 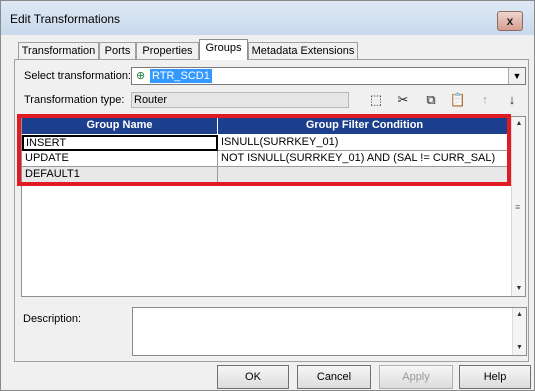 What do you see at coordinates (240, 100) in the screenshot?
I see `transformation-type-field: Router` at bounding box center [240, 100].